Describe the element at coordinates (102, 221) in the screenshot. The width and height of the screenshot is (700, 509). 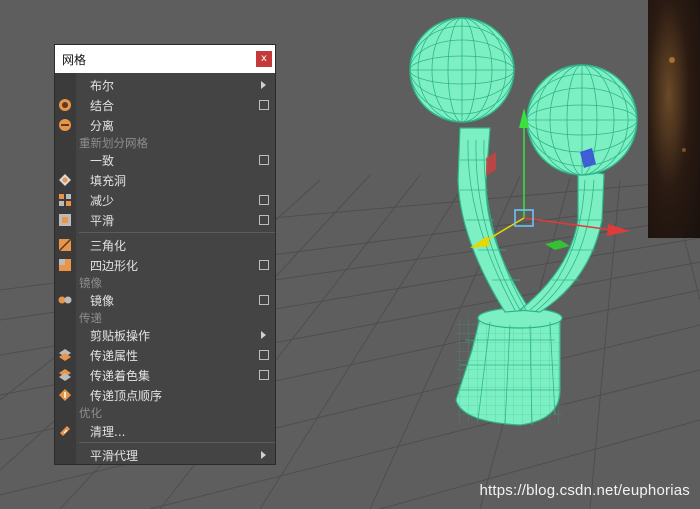
I see `menu-item-label: 平滑` at that location.